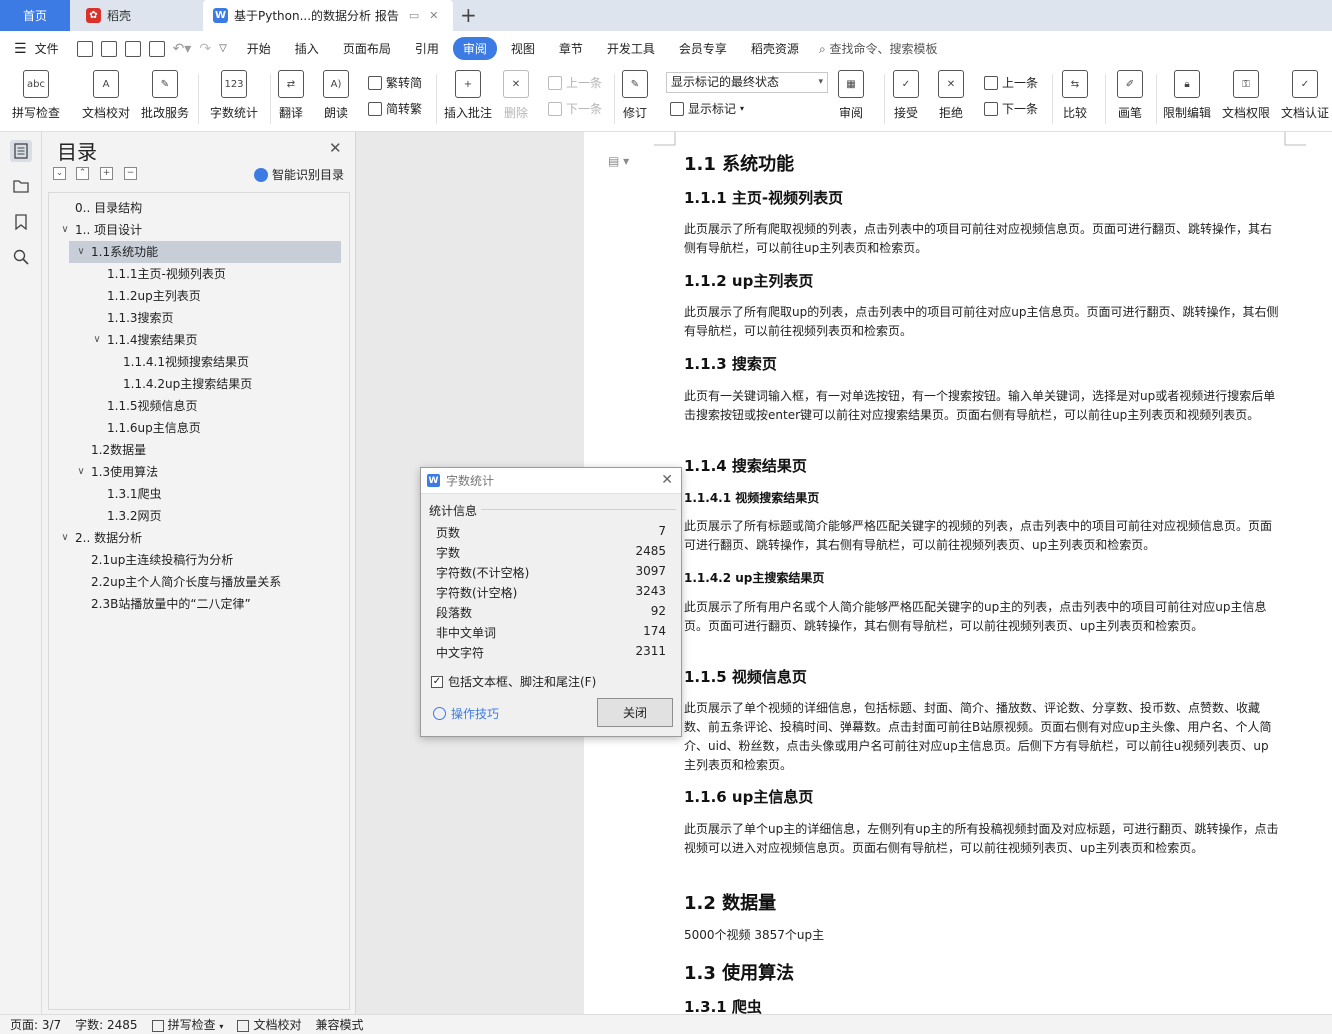 The width and height of the screenshot is (1332, 1034). Describe the element at coordinates (336, 95) in the screenshot. I see `read-aloud-button: A) 朗读` at that location.